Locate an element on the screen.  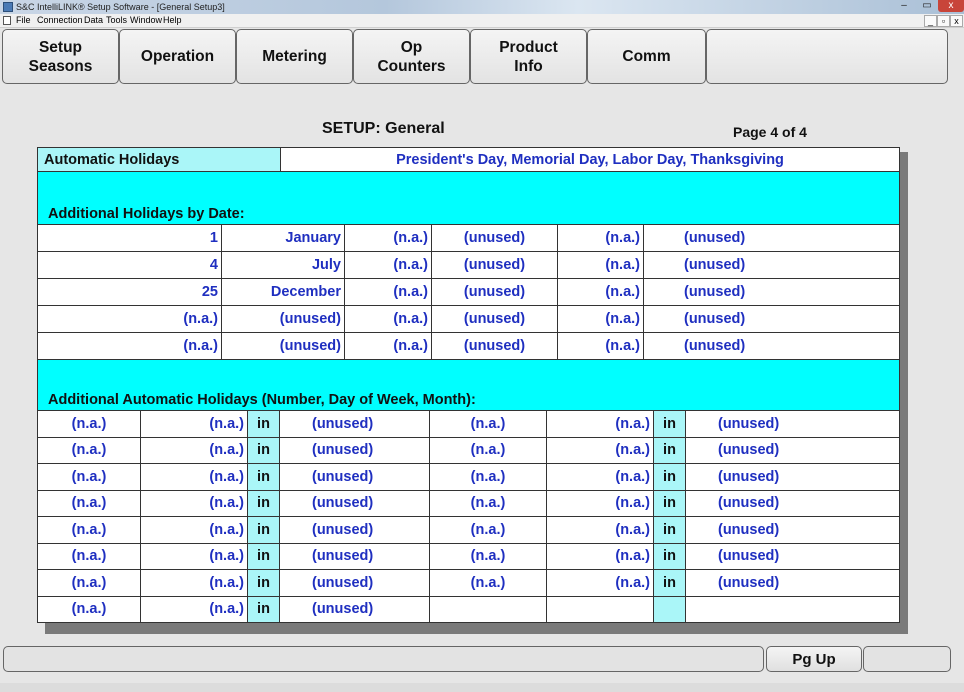
menu-file: File is located at coordinates (23, 20).